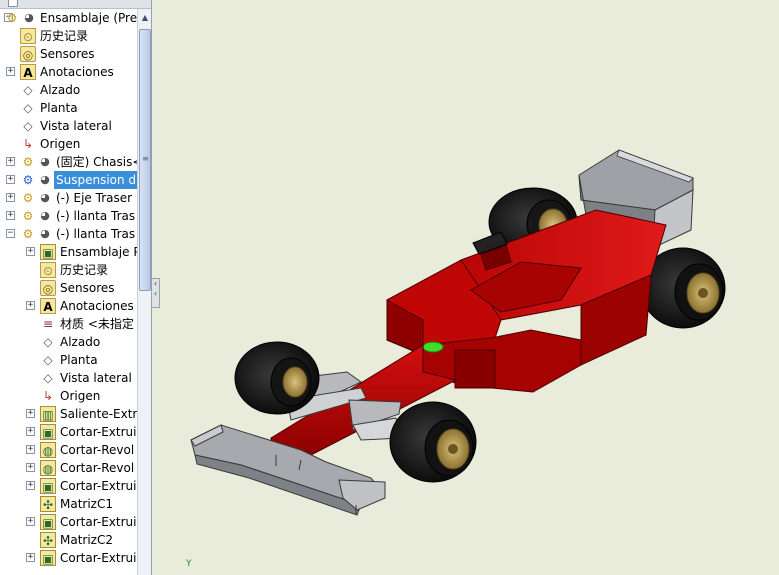 The width and height of the screenshot is (779, 575). Describe the element at coordinates (96, 180) in the screenshot. I see `tree-item-label: Suspension d` at that location.